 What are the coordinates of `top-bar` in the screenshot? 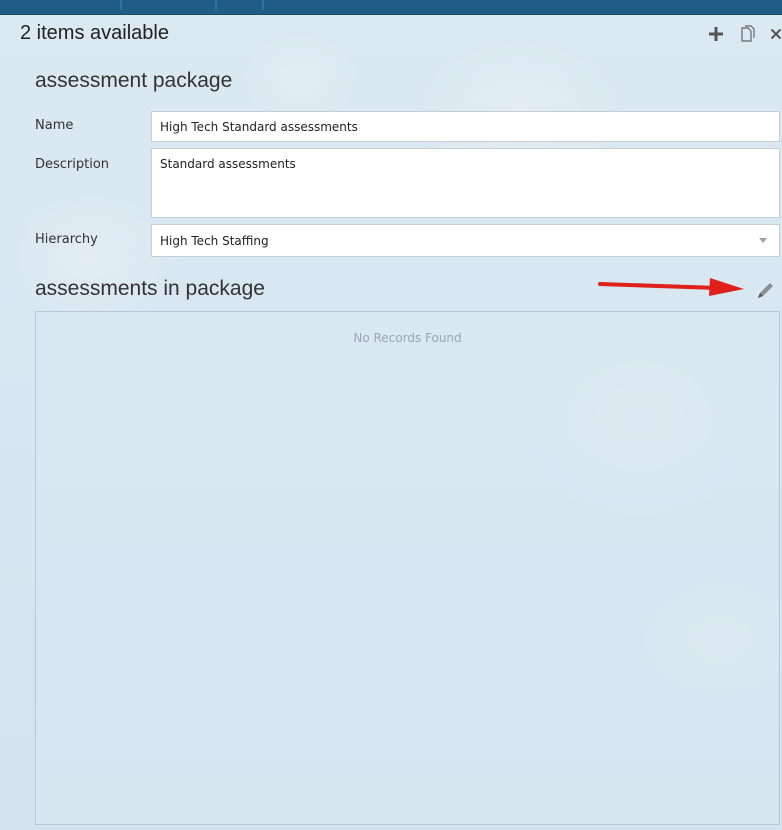 It's located at (391, 7).